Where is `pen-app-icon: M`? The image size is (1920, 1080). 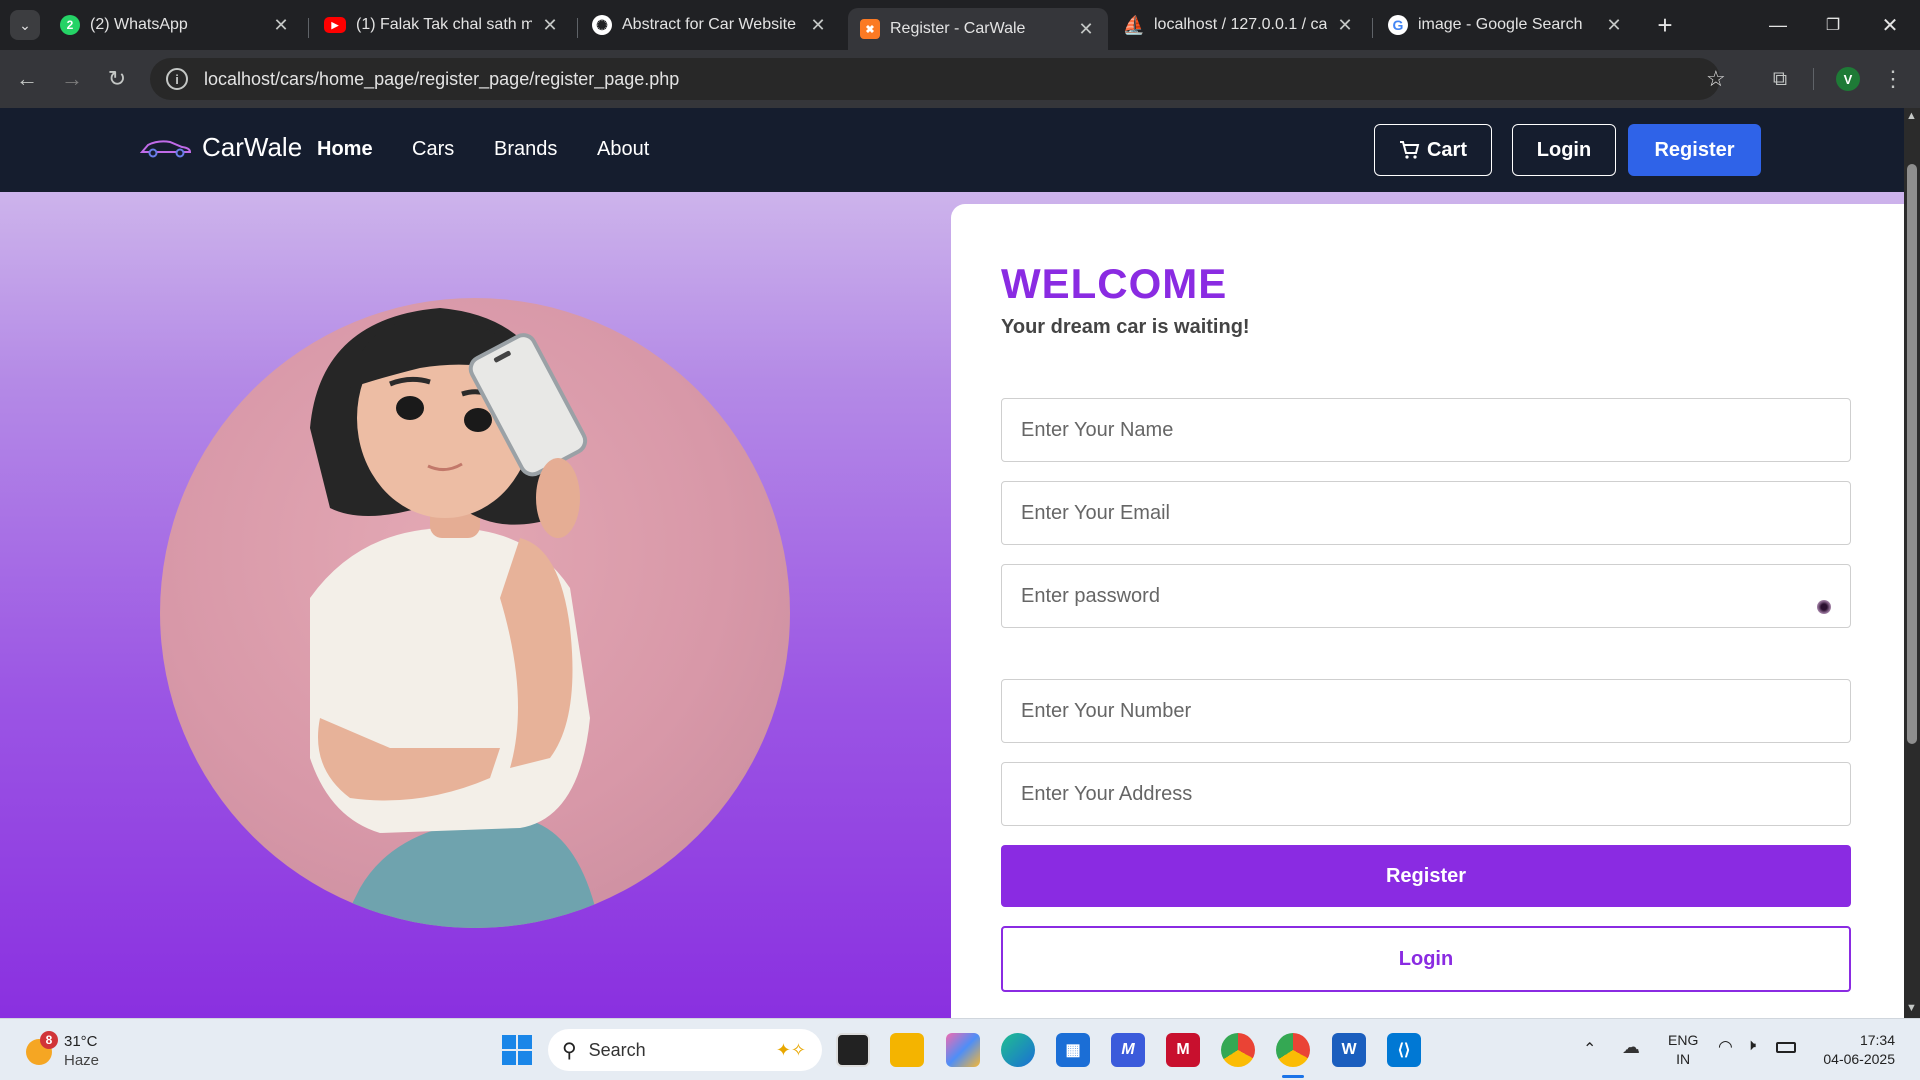
pen-app-icon: M is located at coordinates (1128, 1050).